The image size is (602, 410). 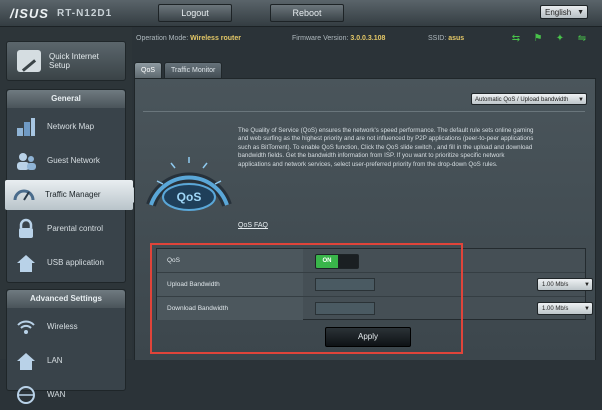 I want to click on sidebar-item-wan: WAN, so click(x=66, y=395).